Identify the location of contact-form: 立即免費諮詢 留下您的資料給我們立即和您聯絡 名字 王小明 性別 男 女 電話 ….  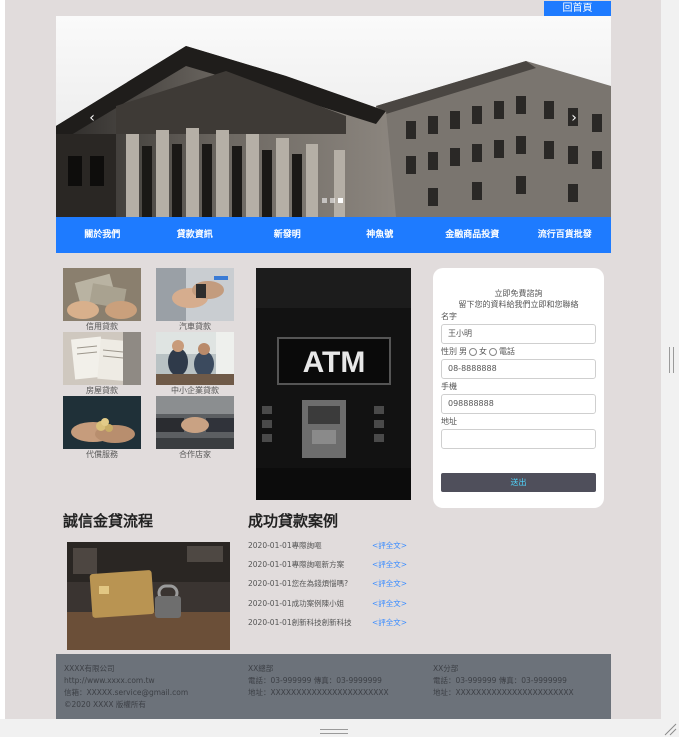
(518, 388).